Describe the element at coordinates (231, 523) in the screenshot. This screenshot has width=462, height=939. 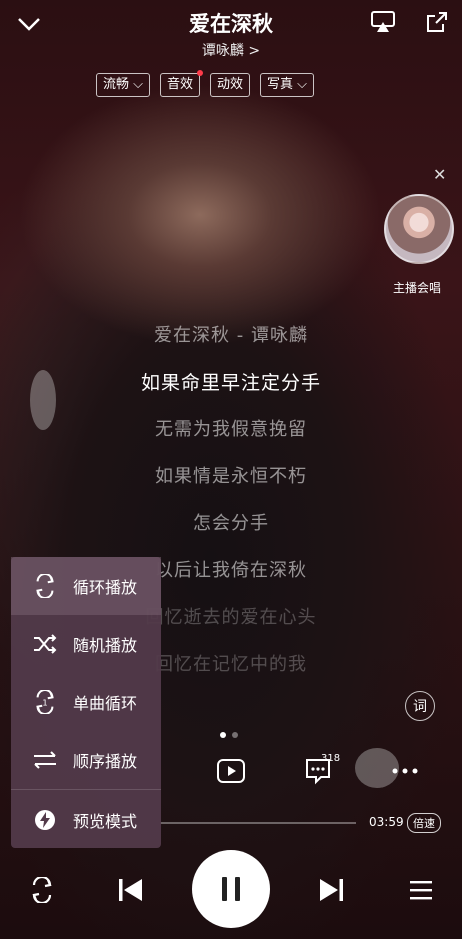
I see `lyric-line: 怎会分手` at that location.